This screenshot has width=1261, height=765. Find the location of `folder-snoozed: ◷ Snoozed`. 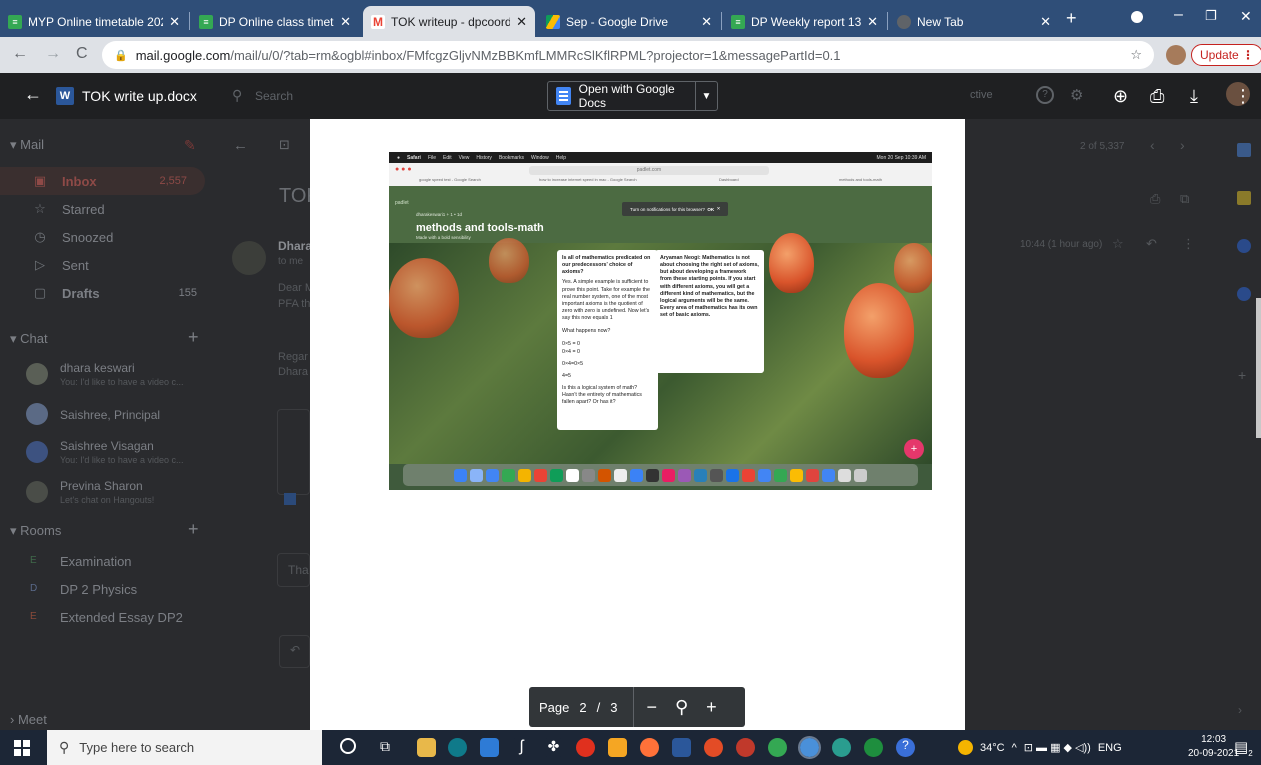

folder-snoozed: ◷ Snoozed is located at coordinates (107, 237).